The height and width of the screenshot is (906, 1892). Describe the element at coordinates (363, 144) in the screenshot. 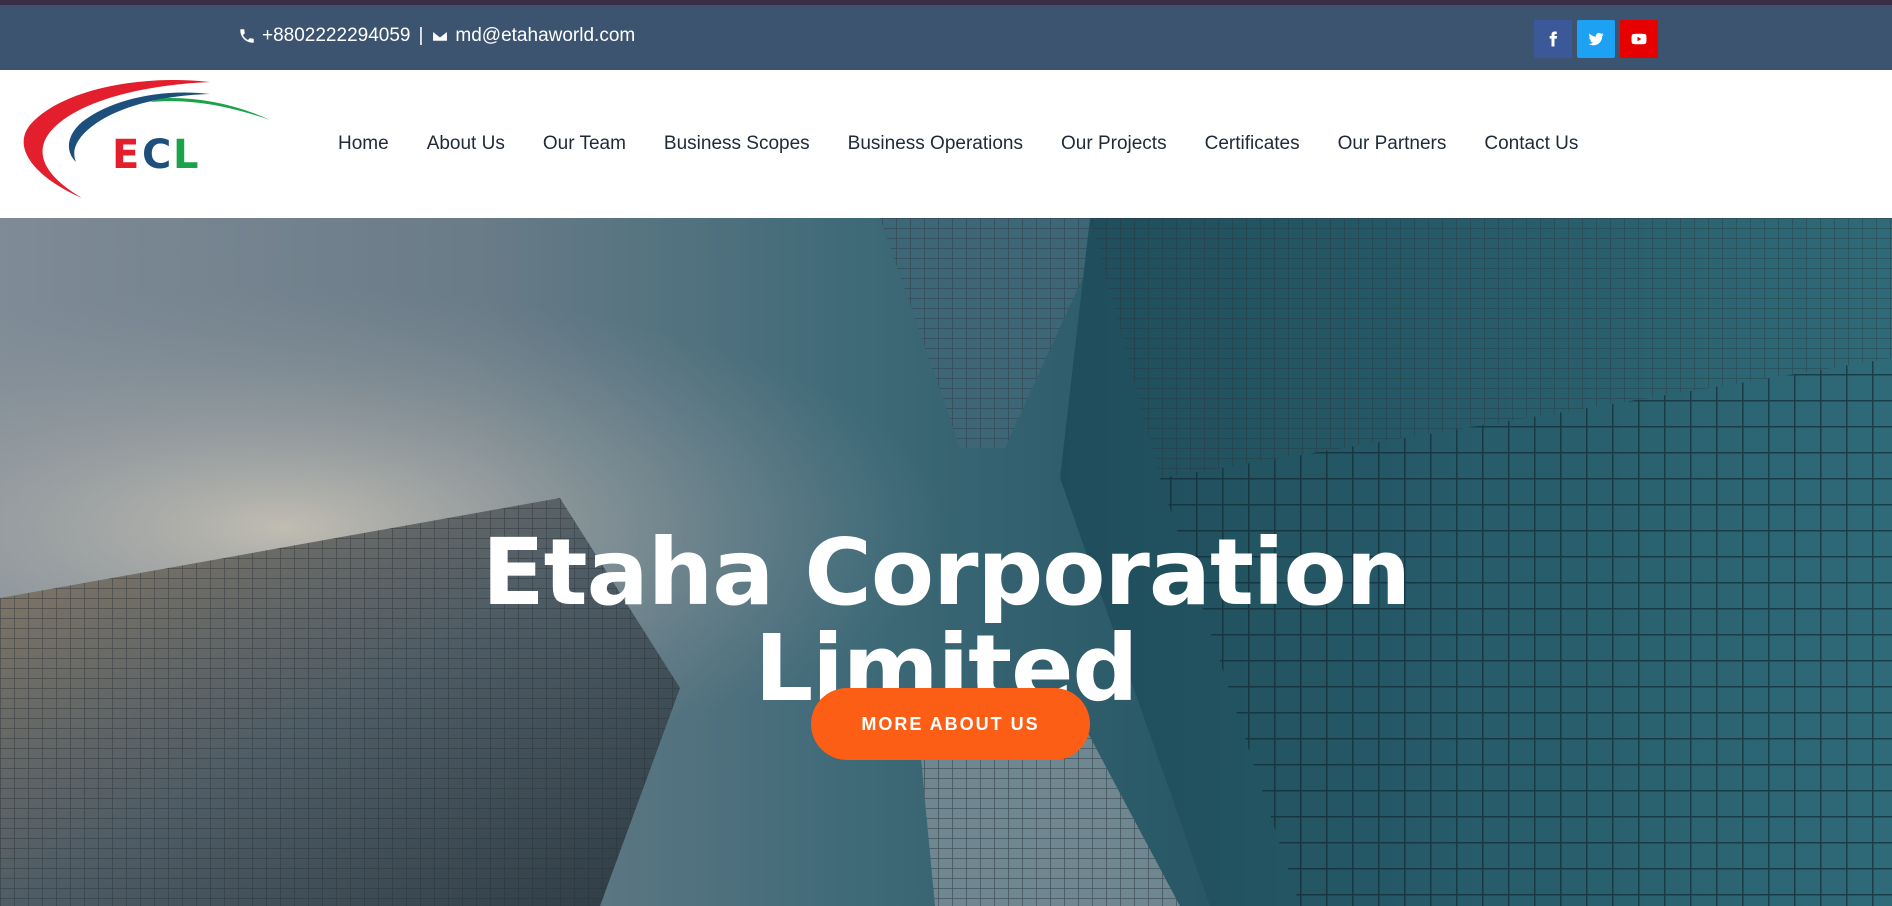

I see `nav-home: Home` at that location.